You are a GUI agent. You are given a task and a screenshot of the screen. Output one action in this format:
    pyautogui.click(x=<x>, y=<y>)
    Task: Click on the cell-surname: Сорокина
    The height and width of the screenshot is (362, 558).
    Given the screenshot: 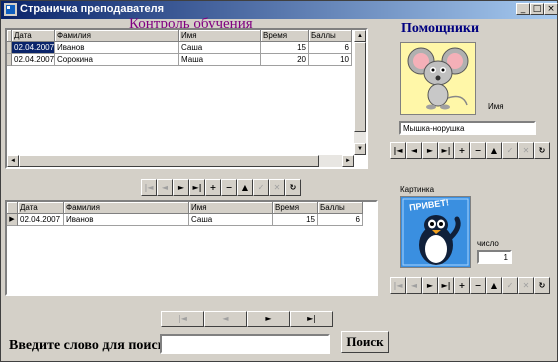 What is the action you would take?
    pyautogui.click(x=117, y=60)
    